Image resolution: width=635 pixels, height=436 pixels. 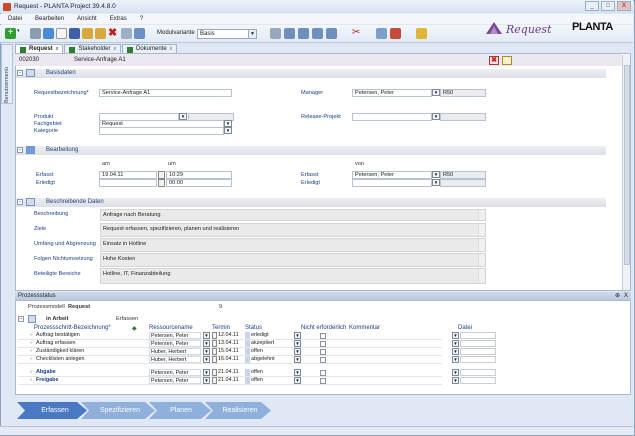 What do you see at coordinates (49, 19) in the screenshot?
I see `menu-bearbeiten: Bearbeiten` at bounding box center [49, 19].